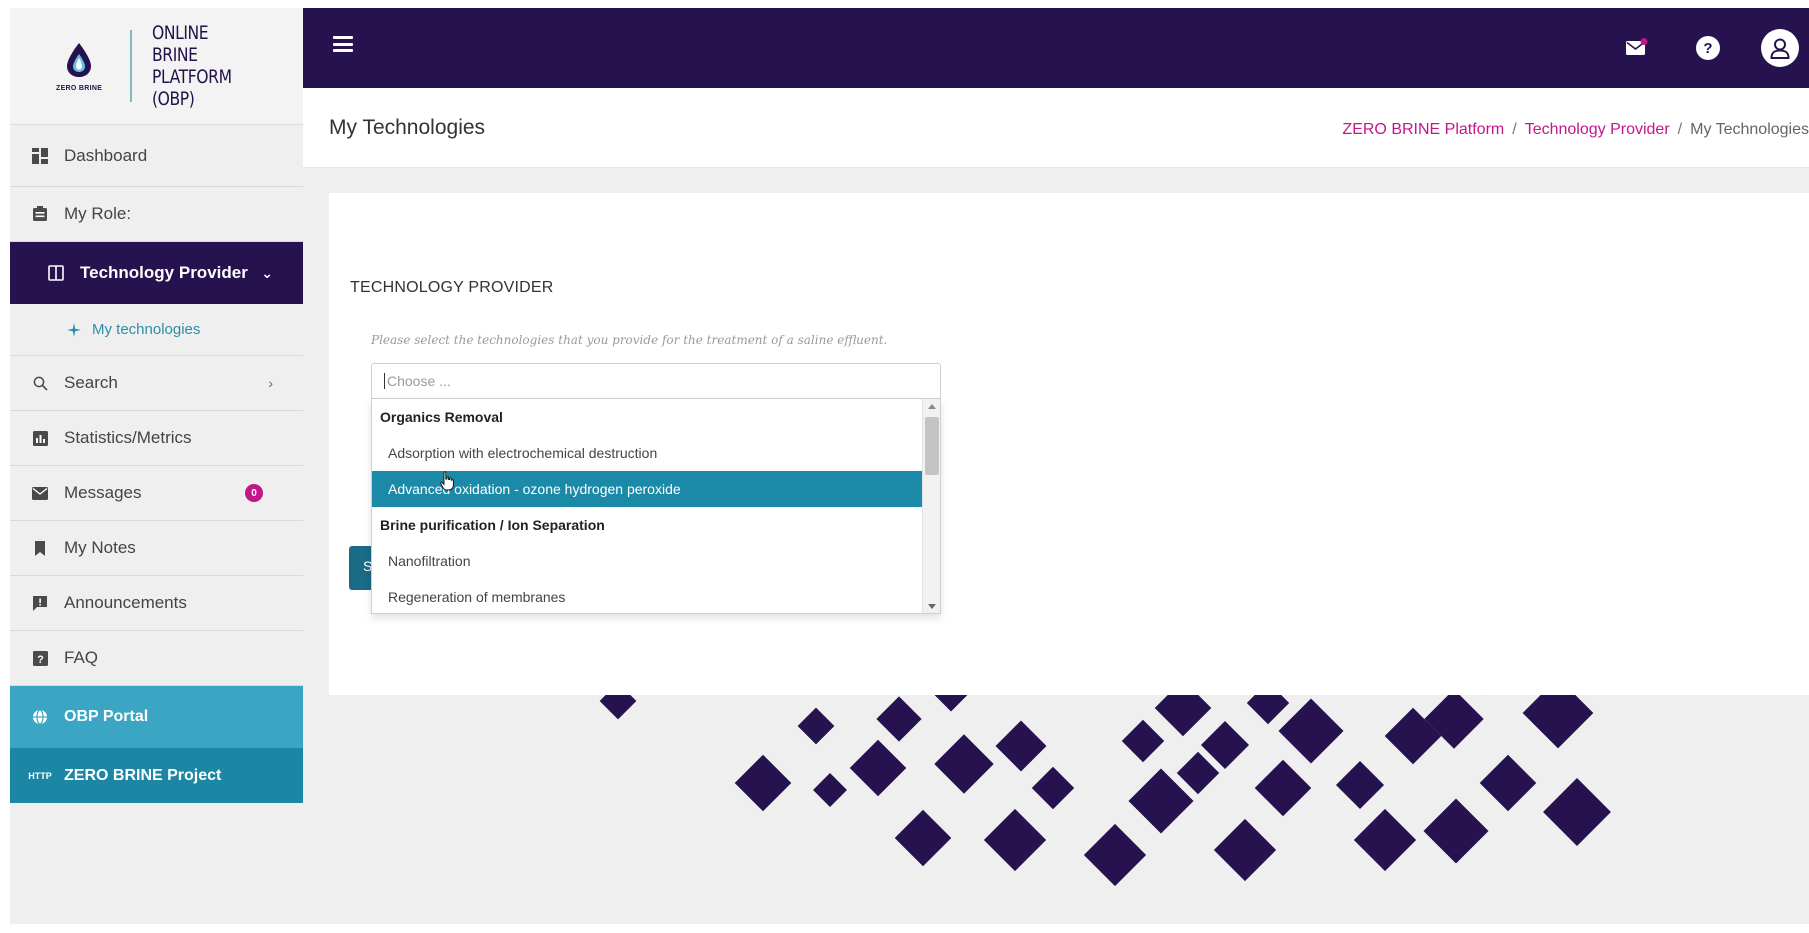  Describe the element at coordinates (40, 493) in the screenshot. I see `envelope-icon` at that location.